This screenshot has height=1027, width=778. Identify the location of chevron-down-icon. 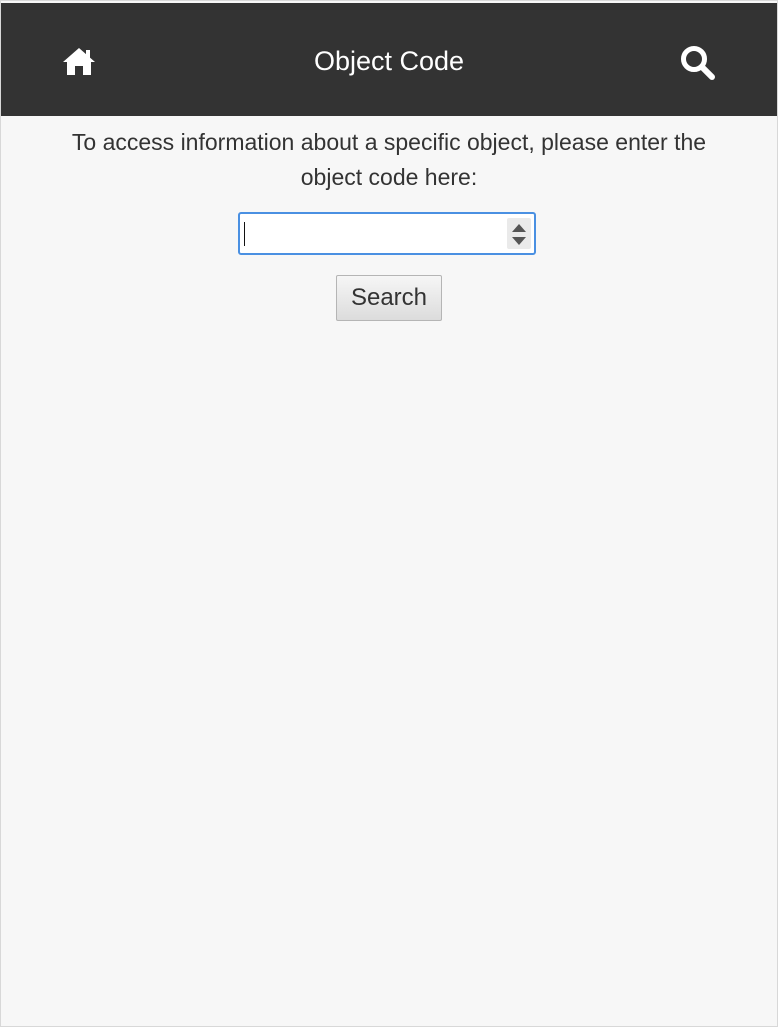
(519, 241).